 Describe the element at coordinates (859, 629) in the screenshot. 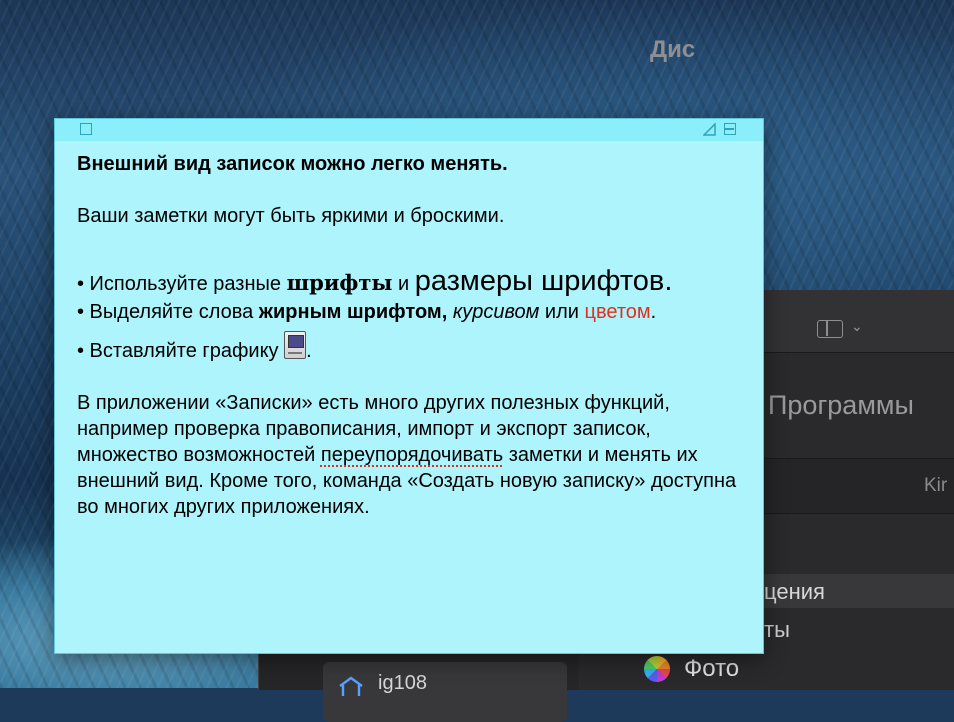

I see `list-item-docs: ты` at that location.